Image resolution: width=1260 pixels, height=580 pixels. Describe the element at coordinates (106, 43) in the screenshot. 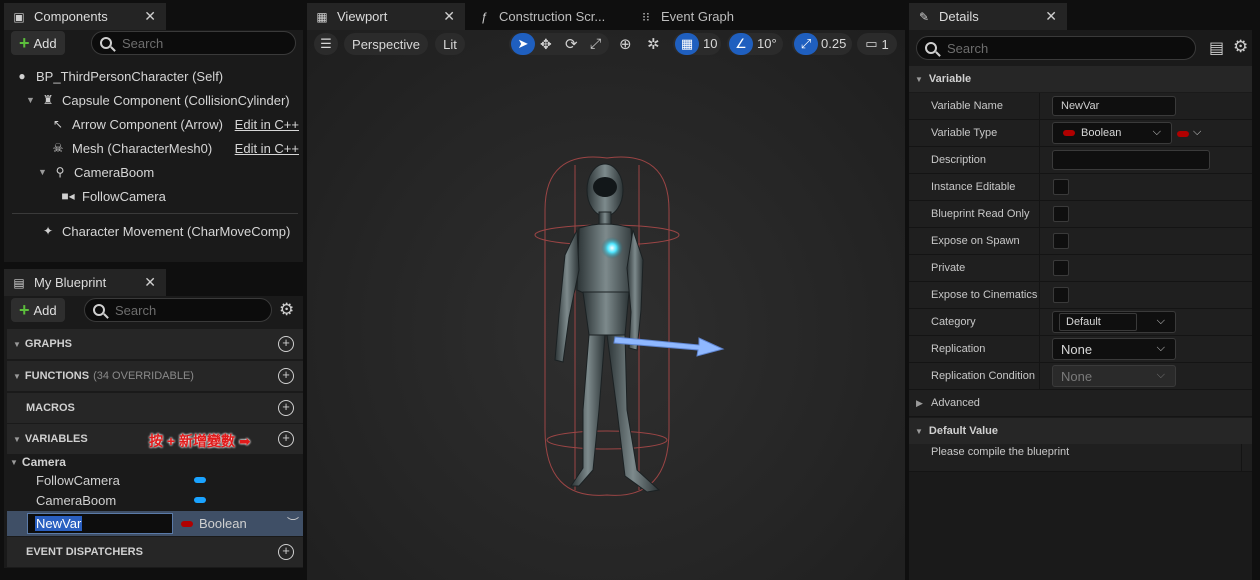

I see `search-icon` at that location.